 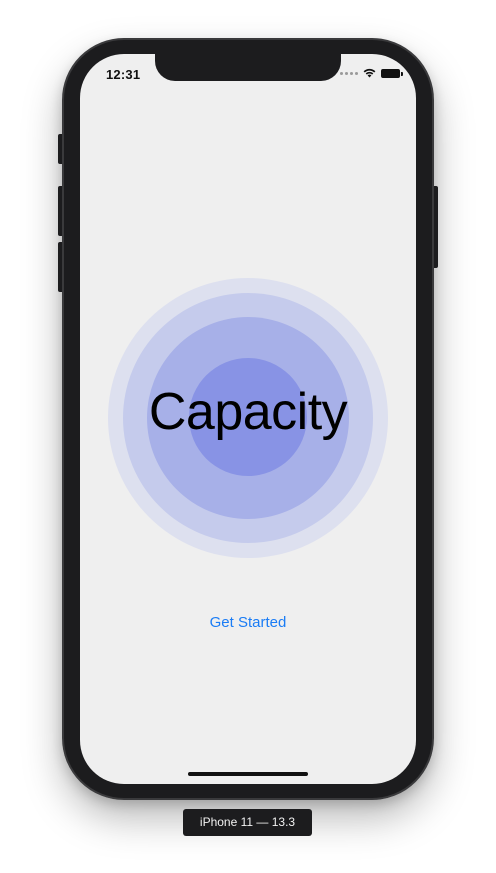 I want to click on device-label: iPhone 11 — 13.3, so click(x=247, y=822).